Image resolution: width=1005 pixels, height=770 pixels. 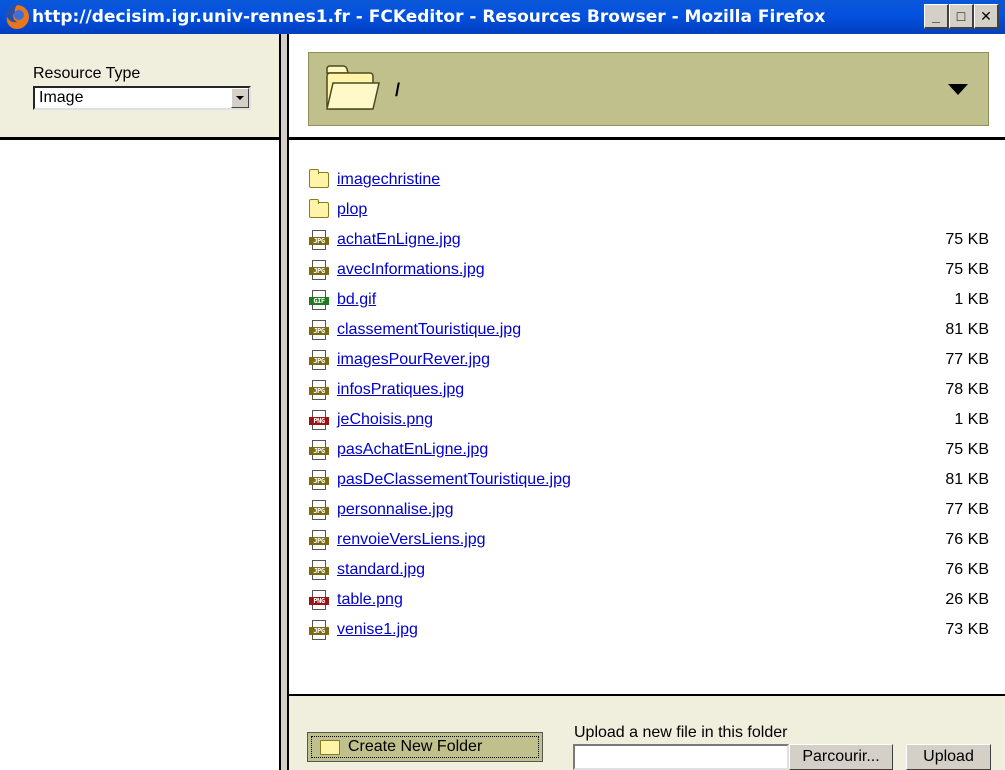 What do you see at coordinates (948, 757) in the screenshot?
I see `upload-button: Upload` at bounding box center [948, 757].